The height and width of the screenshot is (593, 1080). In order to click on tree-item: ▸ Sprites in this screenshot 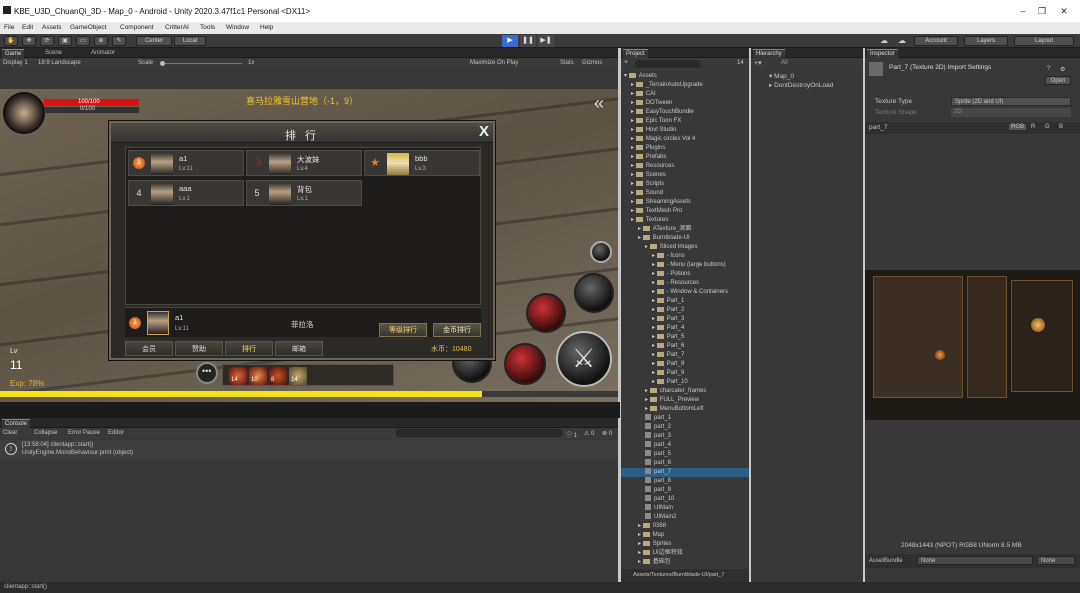, I will do `click(654, 544)`.